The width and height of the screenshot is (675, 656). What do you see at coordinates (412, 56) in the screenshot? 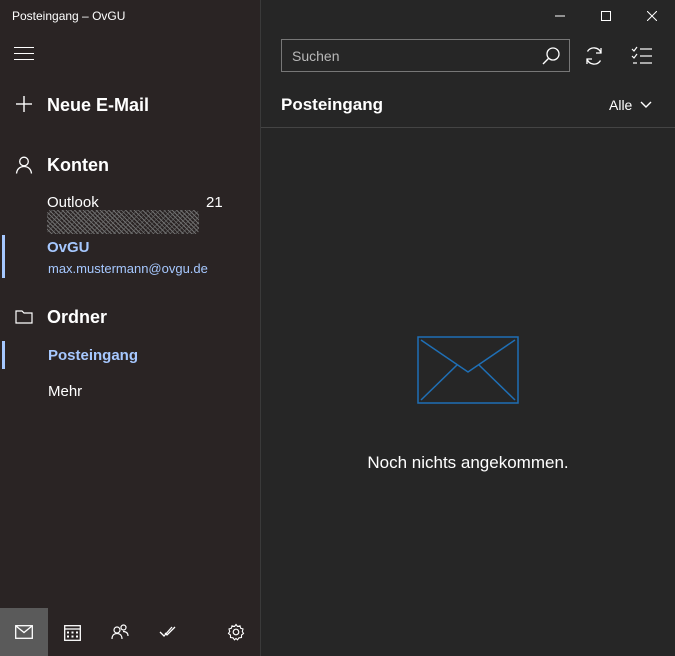
I see `search-input` at bounding box center [412, 56].